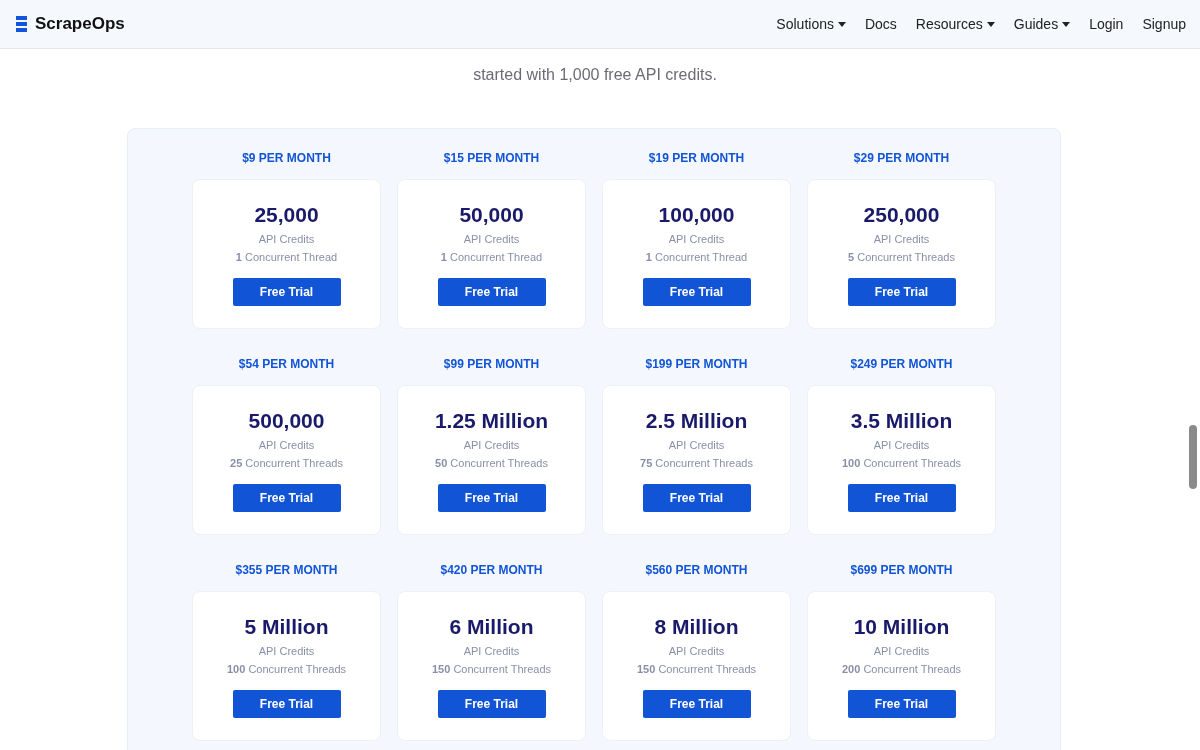 Image resolution: width=1200 pixels, height=750 pixels. I want to click on price-label: $355 PER MONTH, so click(286, 570).